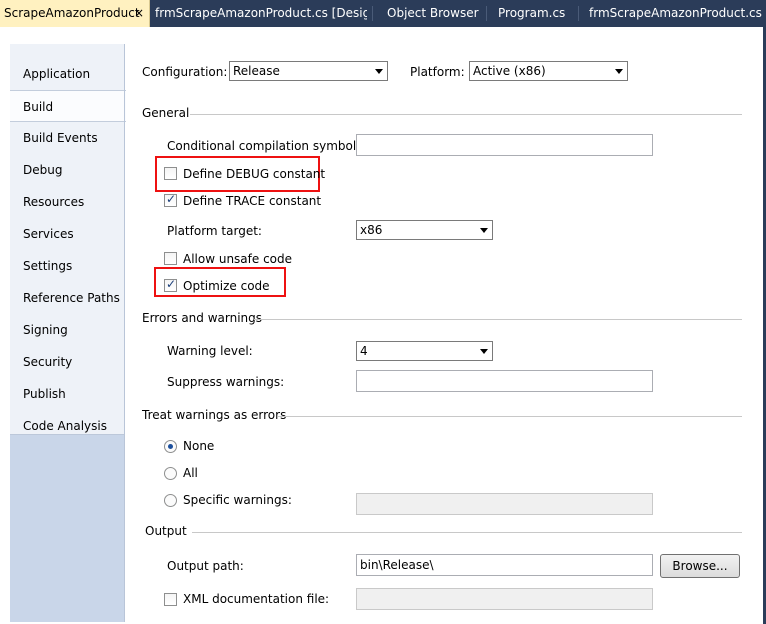 The image size is (766, 624). I want to click on define-debug-checkbox, so click(170, 173).